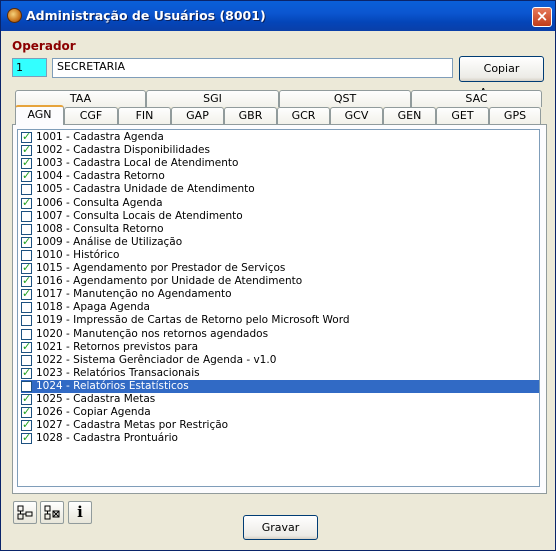 The height and width of the screenshot is (553, 558). I want to click on list-item: 1009 - Análise de Utilização, so click(280, 242).